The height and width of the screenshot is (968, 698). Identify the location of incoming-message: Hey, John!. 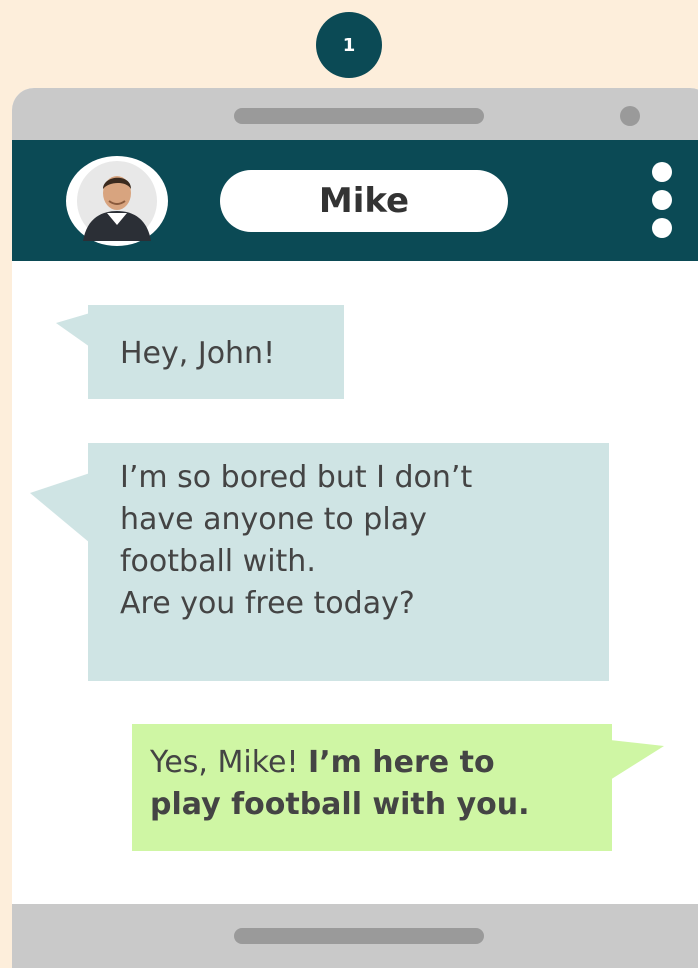
(200, 352).